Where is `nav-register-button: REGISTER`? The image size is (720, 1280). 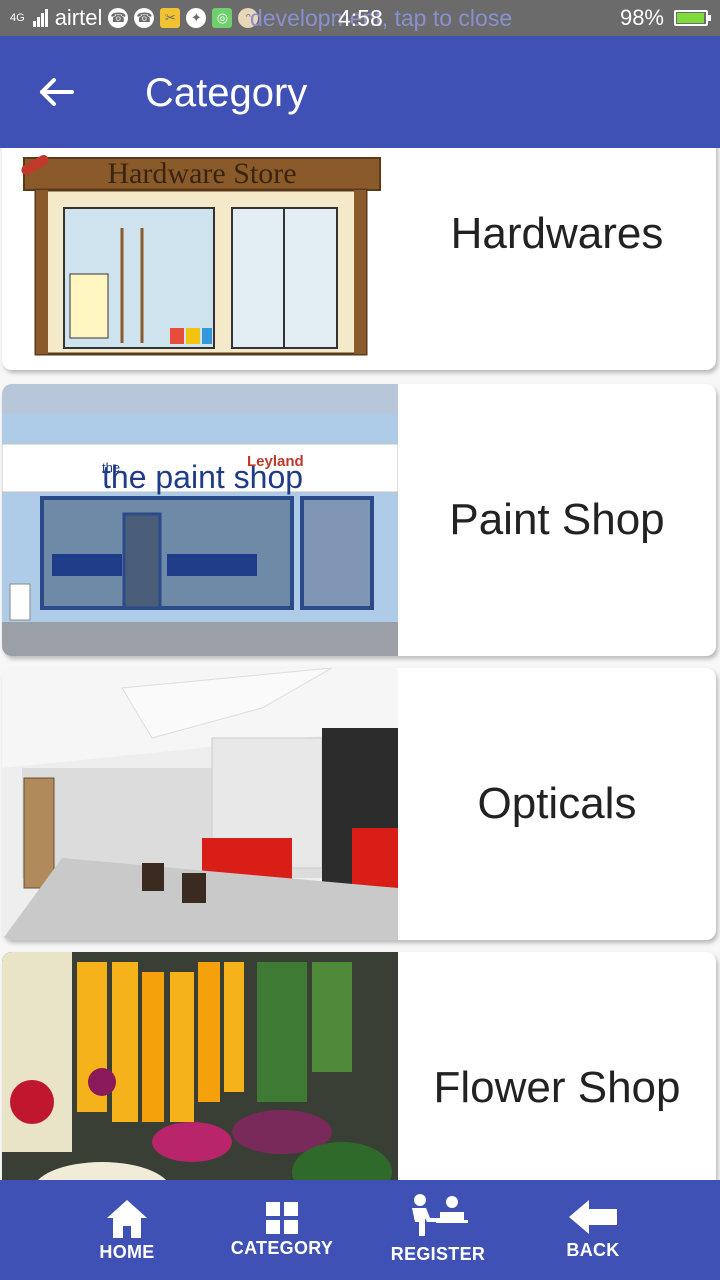 nav-register-button: REGISTER is located at coordinates (438, 1230).